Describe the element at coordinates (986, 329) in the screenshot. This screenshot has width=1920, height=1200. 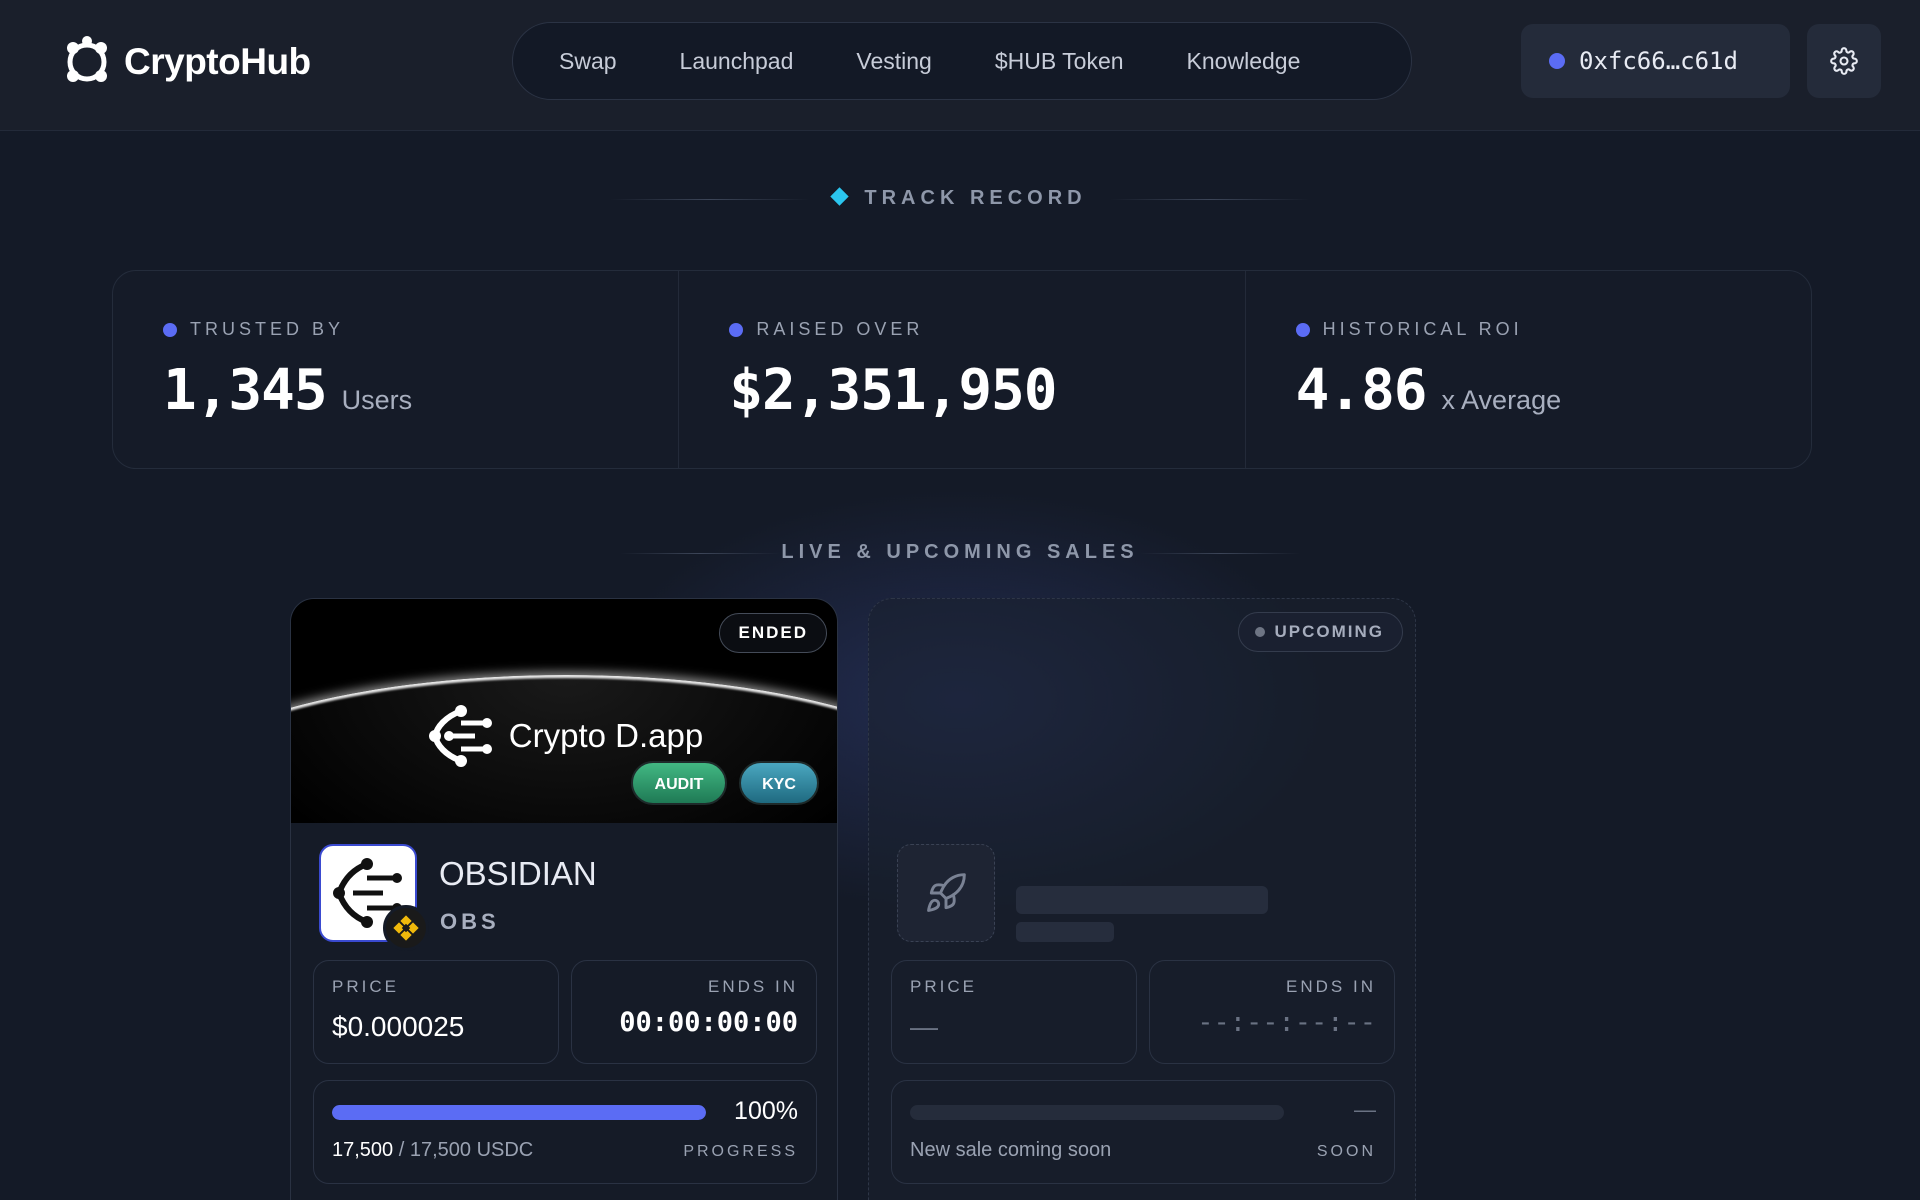
I see `stat-label: RAISED OVER` at that location.